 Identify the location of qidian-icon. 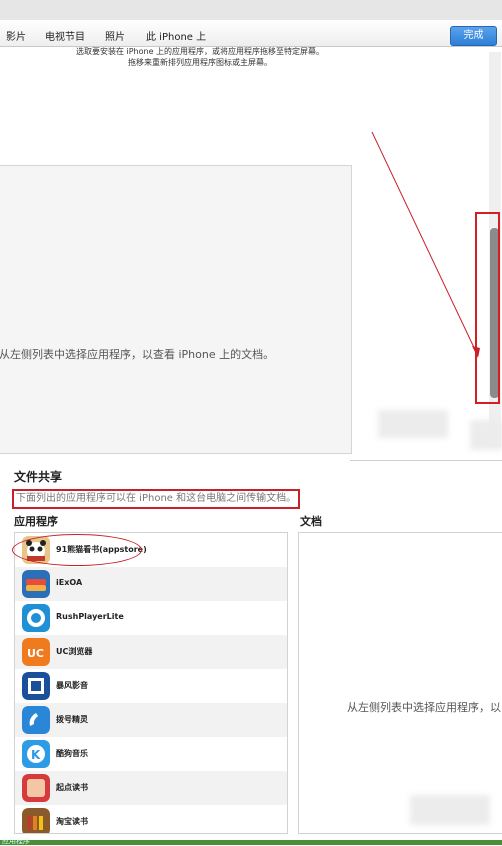
(36, 788).